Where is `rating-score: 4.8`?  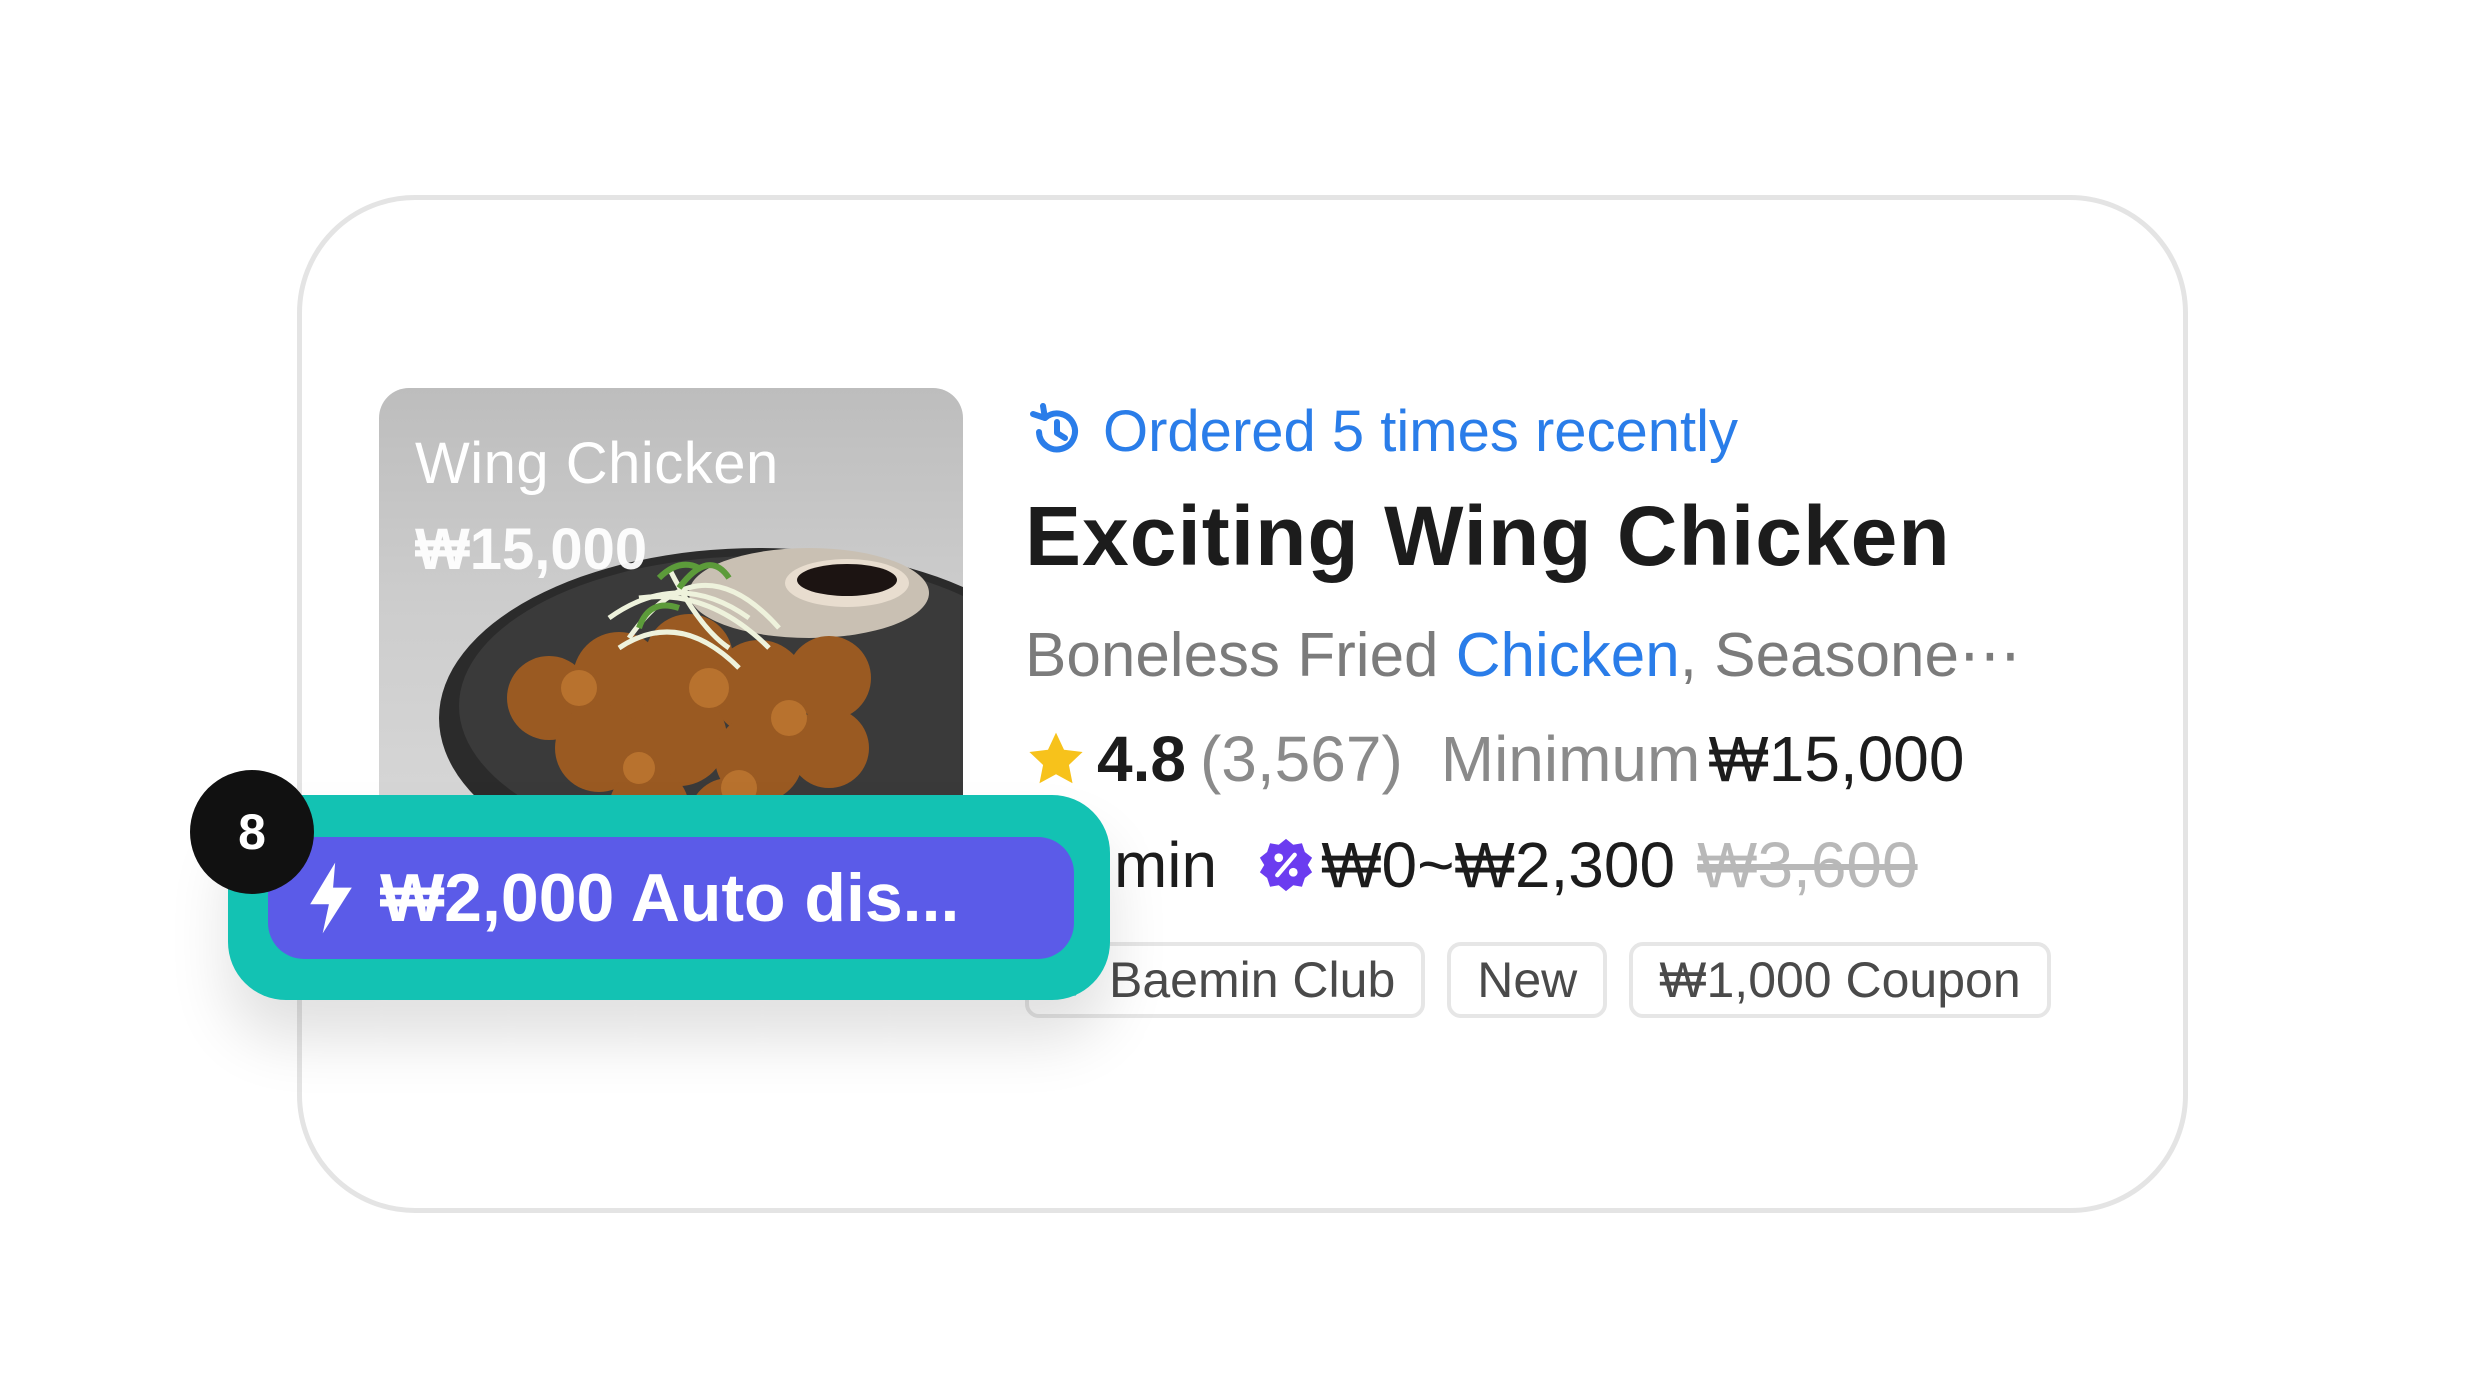 rating-score: 4.8 is located at coordinates (1141, 759).